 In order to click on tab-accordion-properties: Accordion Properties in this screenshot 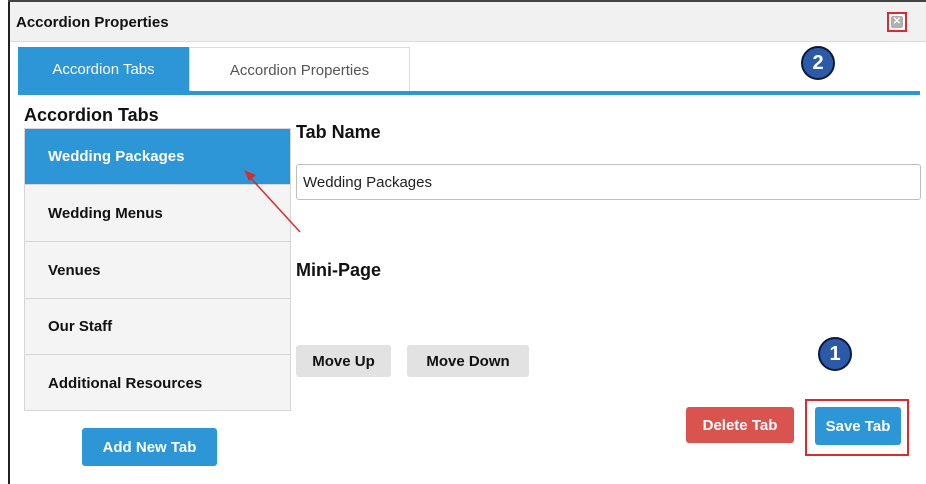, I will do `click(299, 69)`.